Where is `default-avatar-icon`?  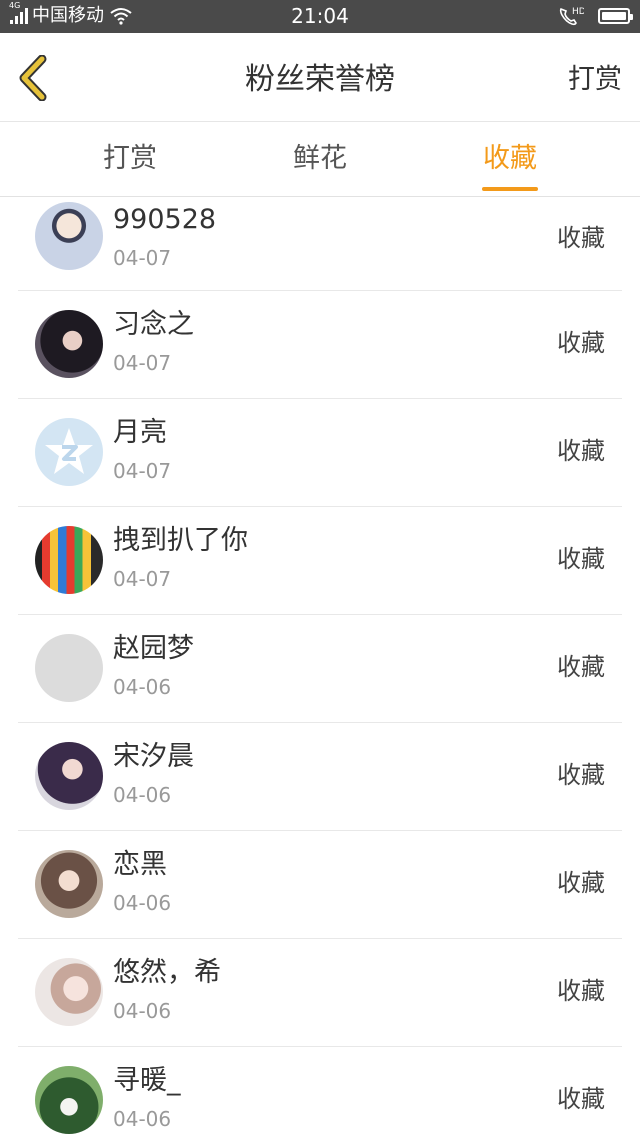 default-avatar-icon is located at coordinates (69, 451).